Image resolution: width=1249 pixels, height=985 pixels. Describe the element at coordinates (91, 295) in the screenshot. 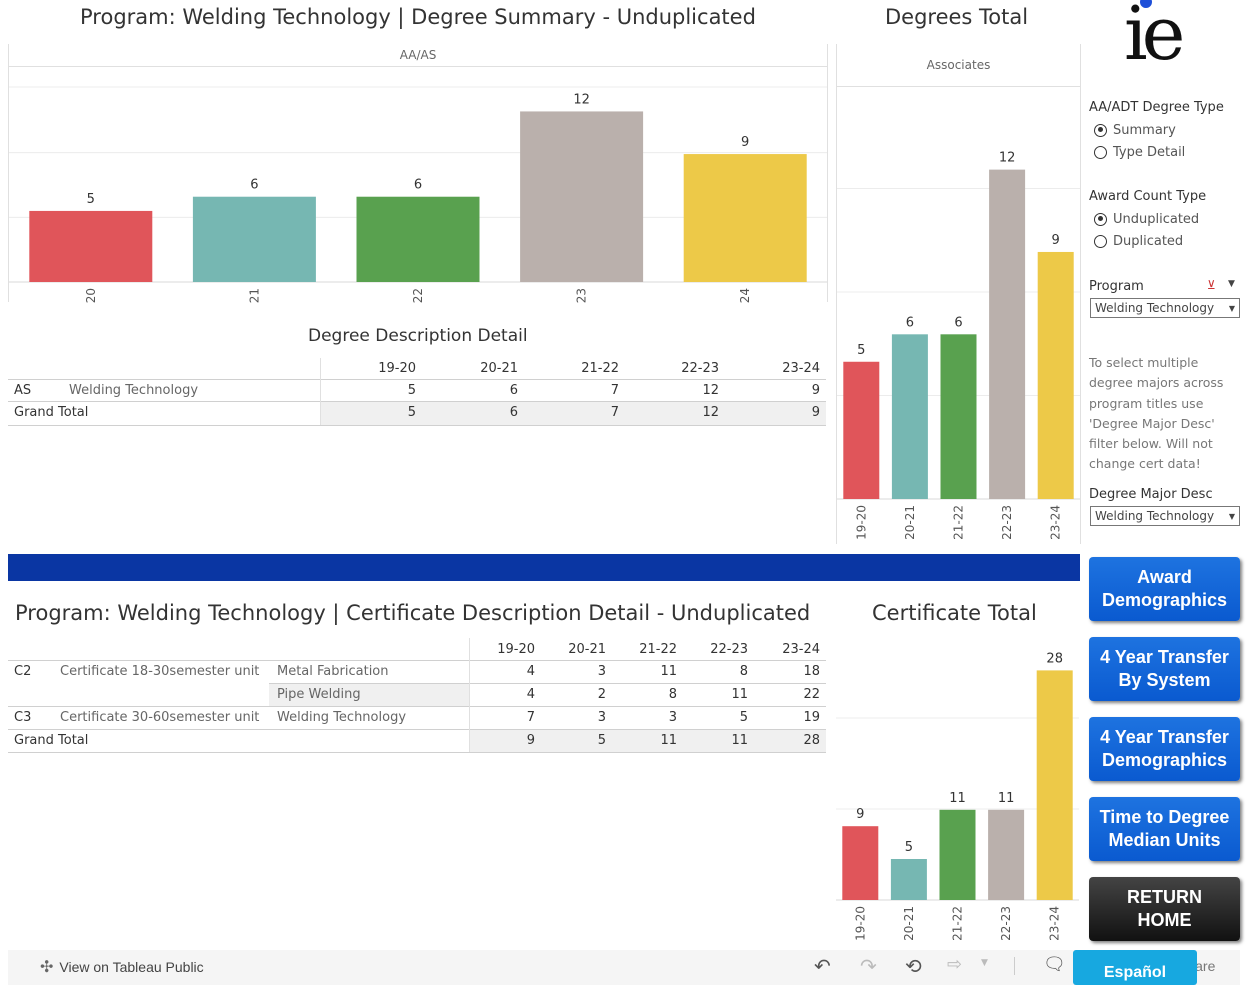

I see `summary-tick-label: 19-20` at that location.